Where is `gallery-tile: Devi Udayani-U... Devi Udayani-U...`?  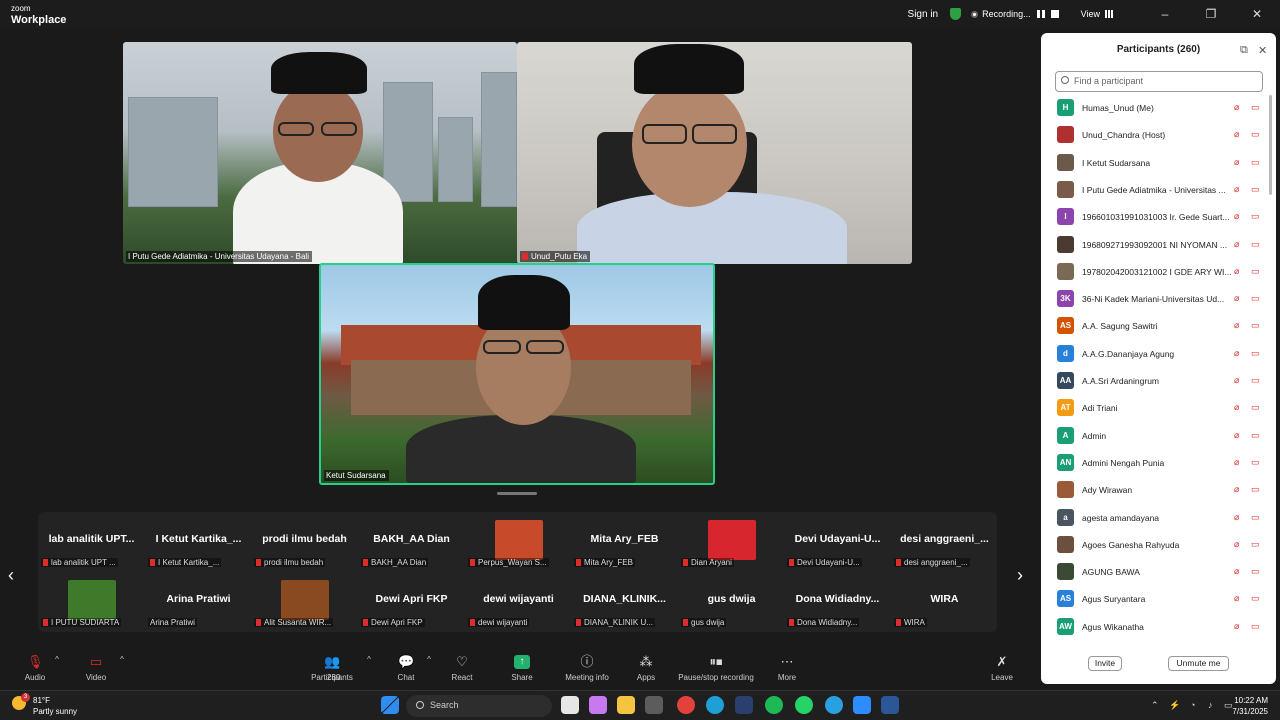
gallery-tile: Devi Udayani-U... Devi Udayani-U... is located at coordinates (837, 542).